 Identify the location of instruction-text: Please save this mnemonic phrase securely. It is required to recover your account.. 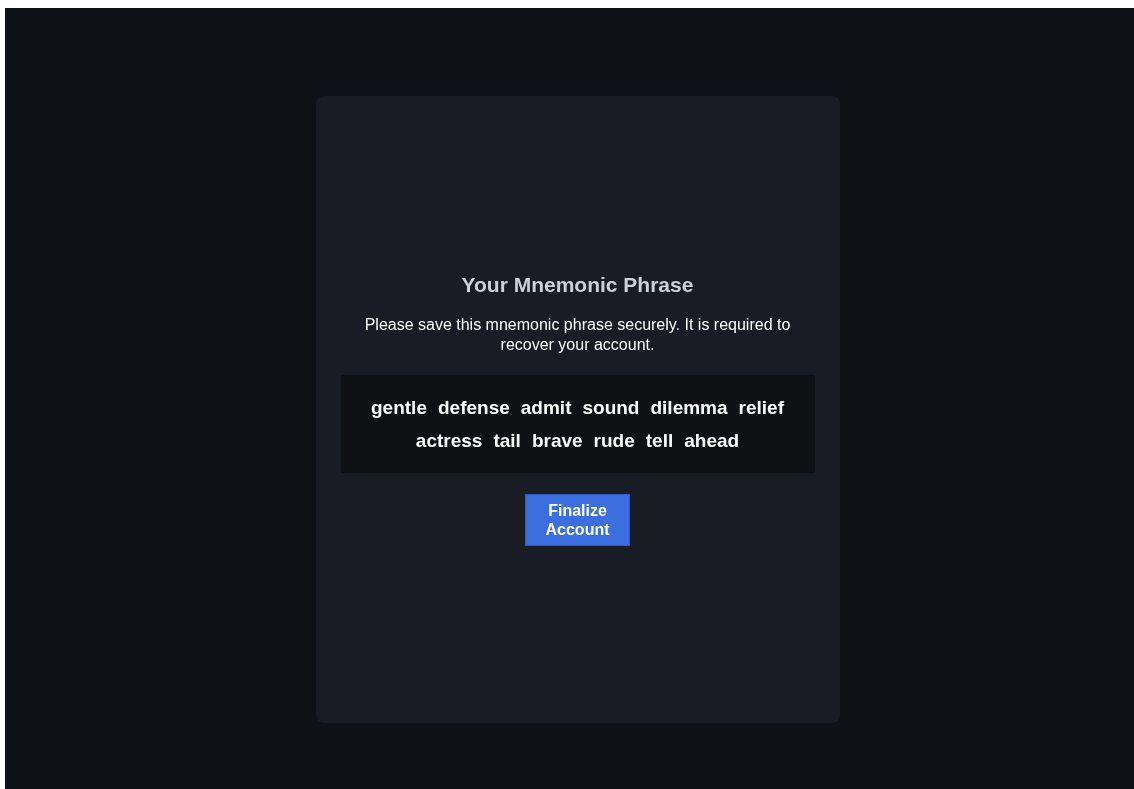
(577, 334).